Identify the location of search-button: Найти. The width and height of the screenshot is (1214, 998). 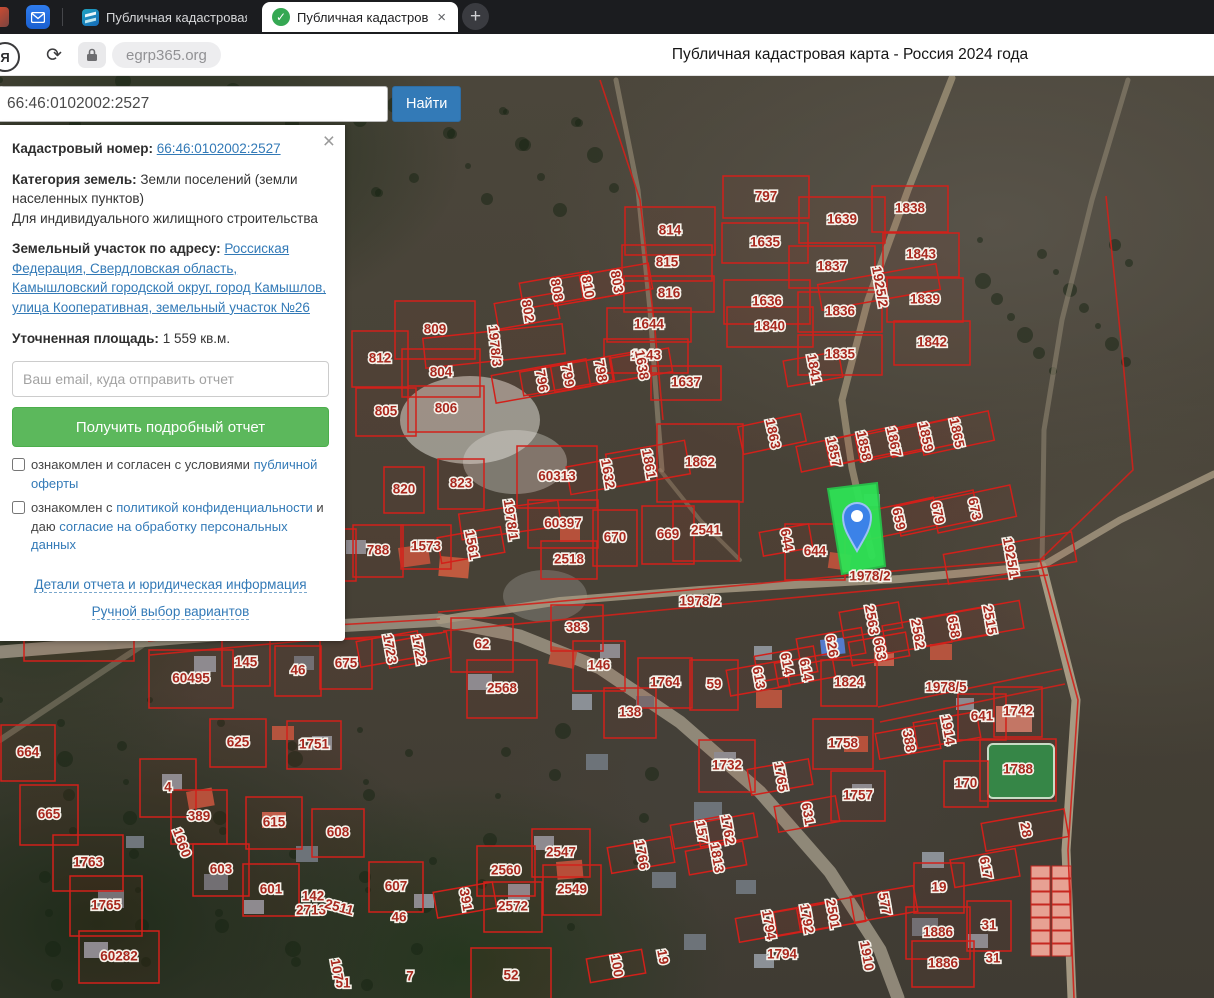
(231, 104).